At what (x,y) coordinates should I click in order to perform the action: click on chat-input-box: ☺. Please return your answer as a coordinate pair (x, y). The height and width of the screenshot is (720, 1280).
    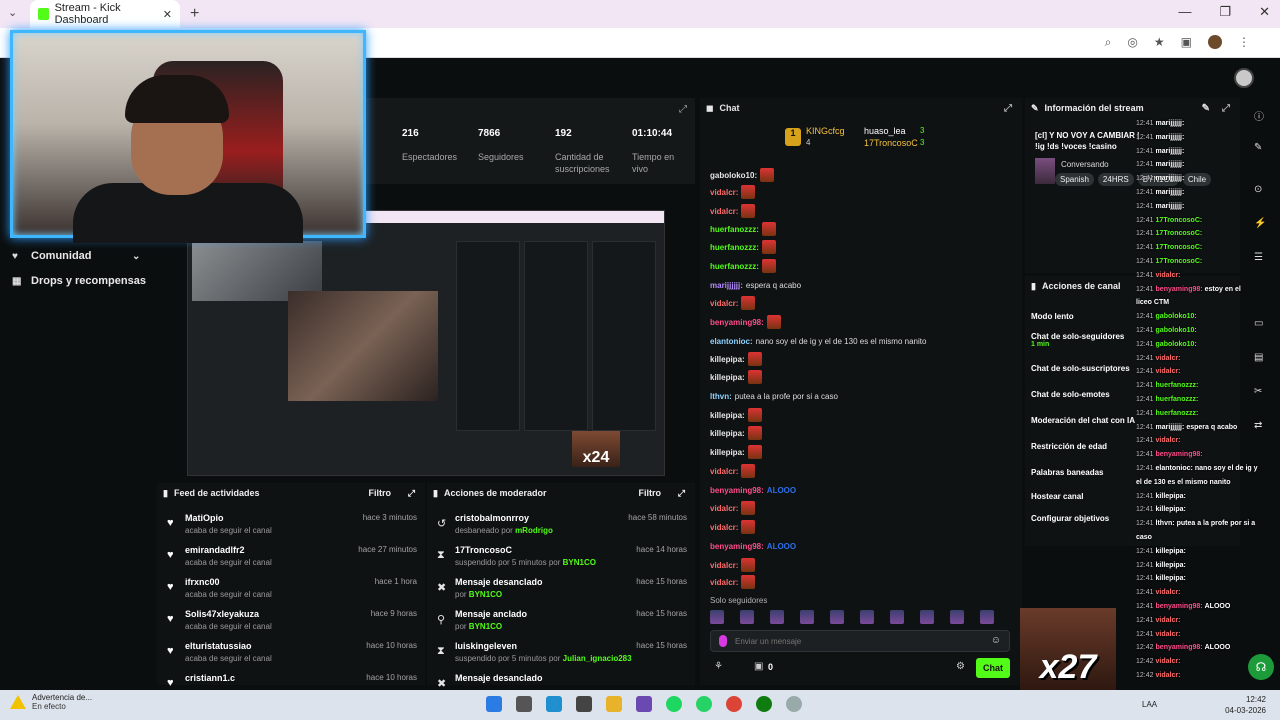
    Looking at the image, I should click on (860, 641).